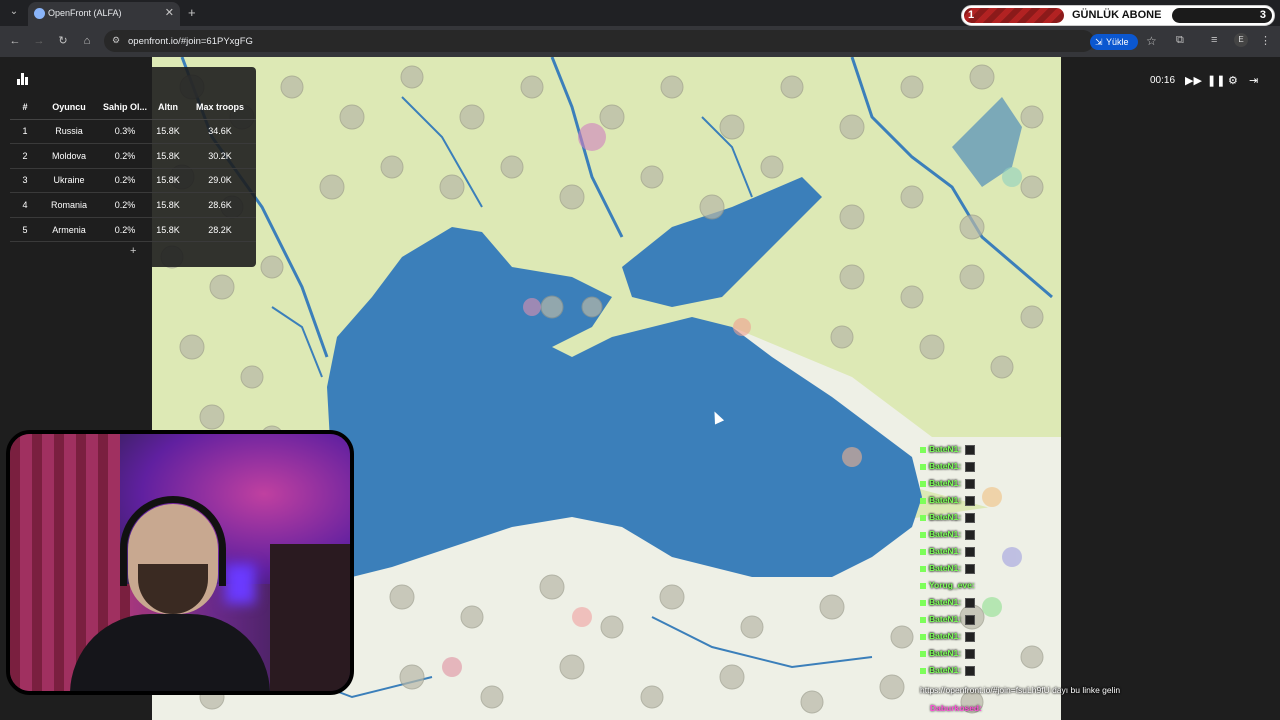 The height and width of the screenshot is (720, 1280). What do you see at coordinates (1163, 80) in the screenshot?
I see `game-timer: 00:16` at bounding box center [1163, 80].